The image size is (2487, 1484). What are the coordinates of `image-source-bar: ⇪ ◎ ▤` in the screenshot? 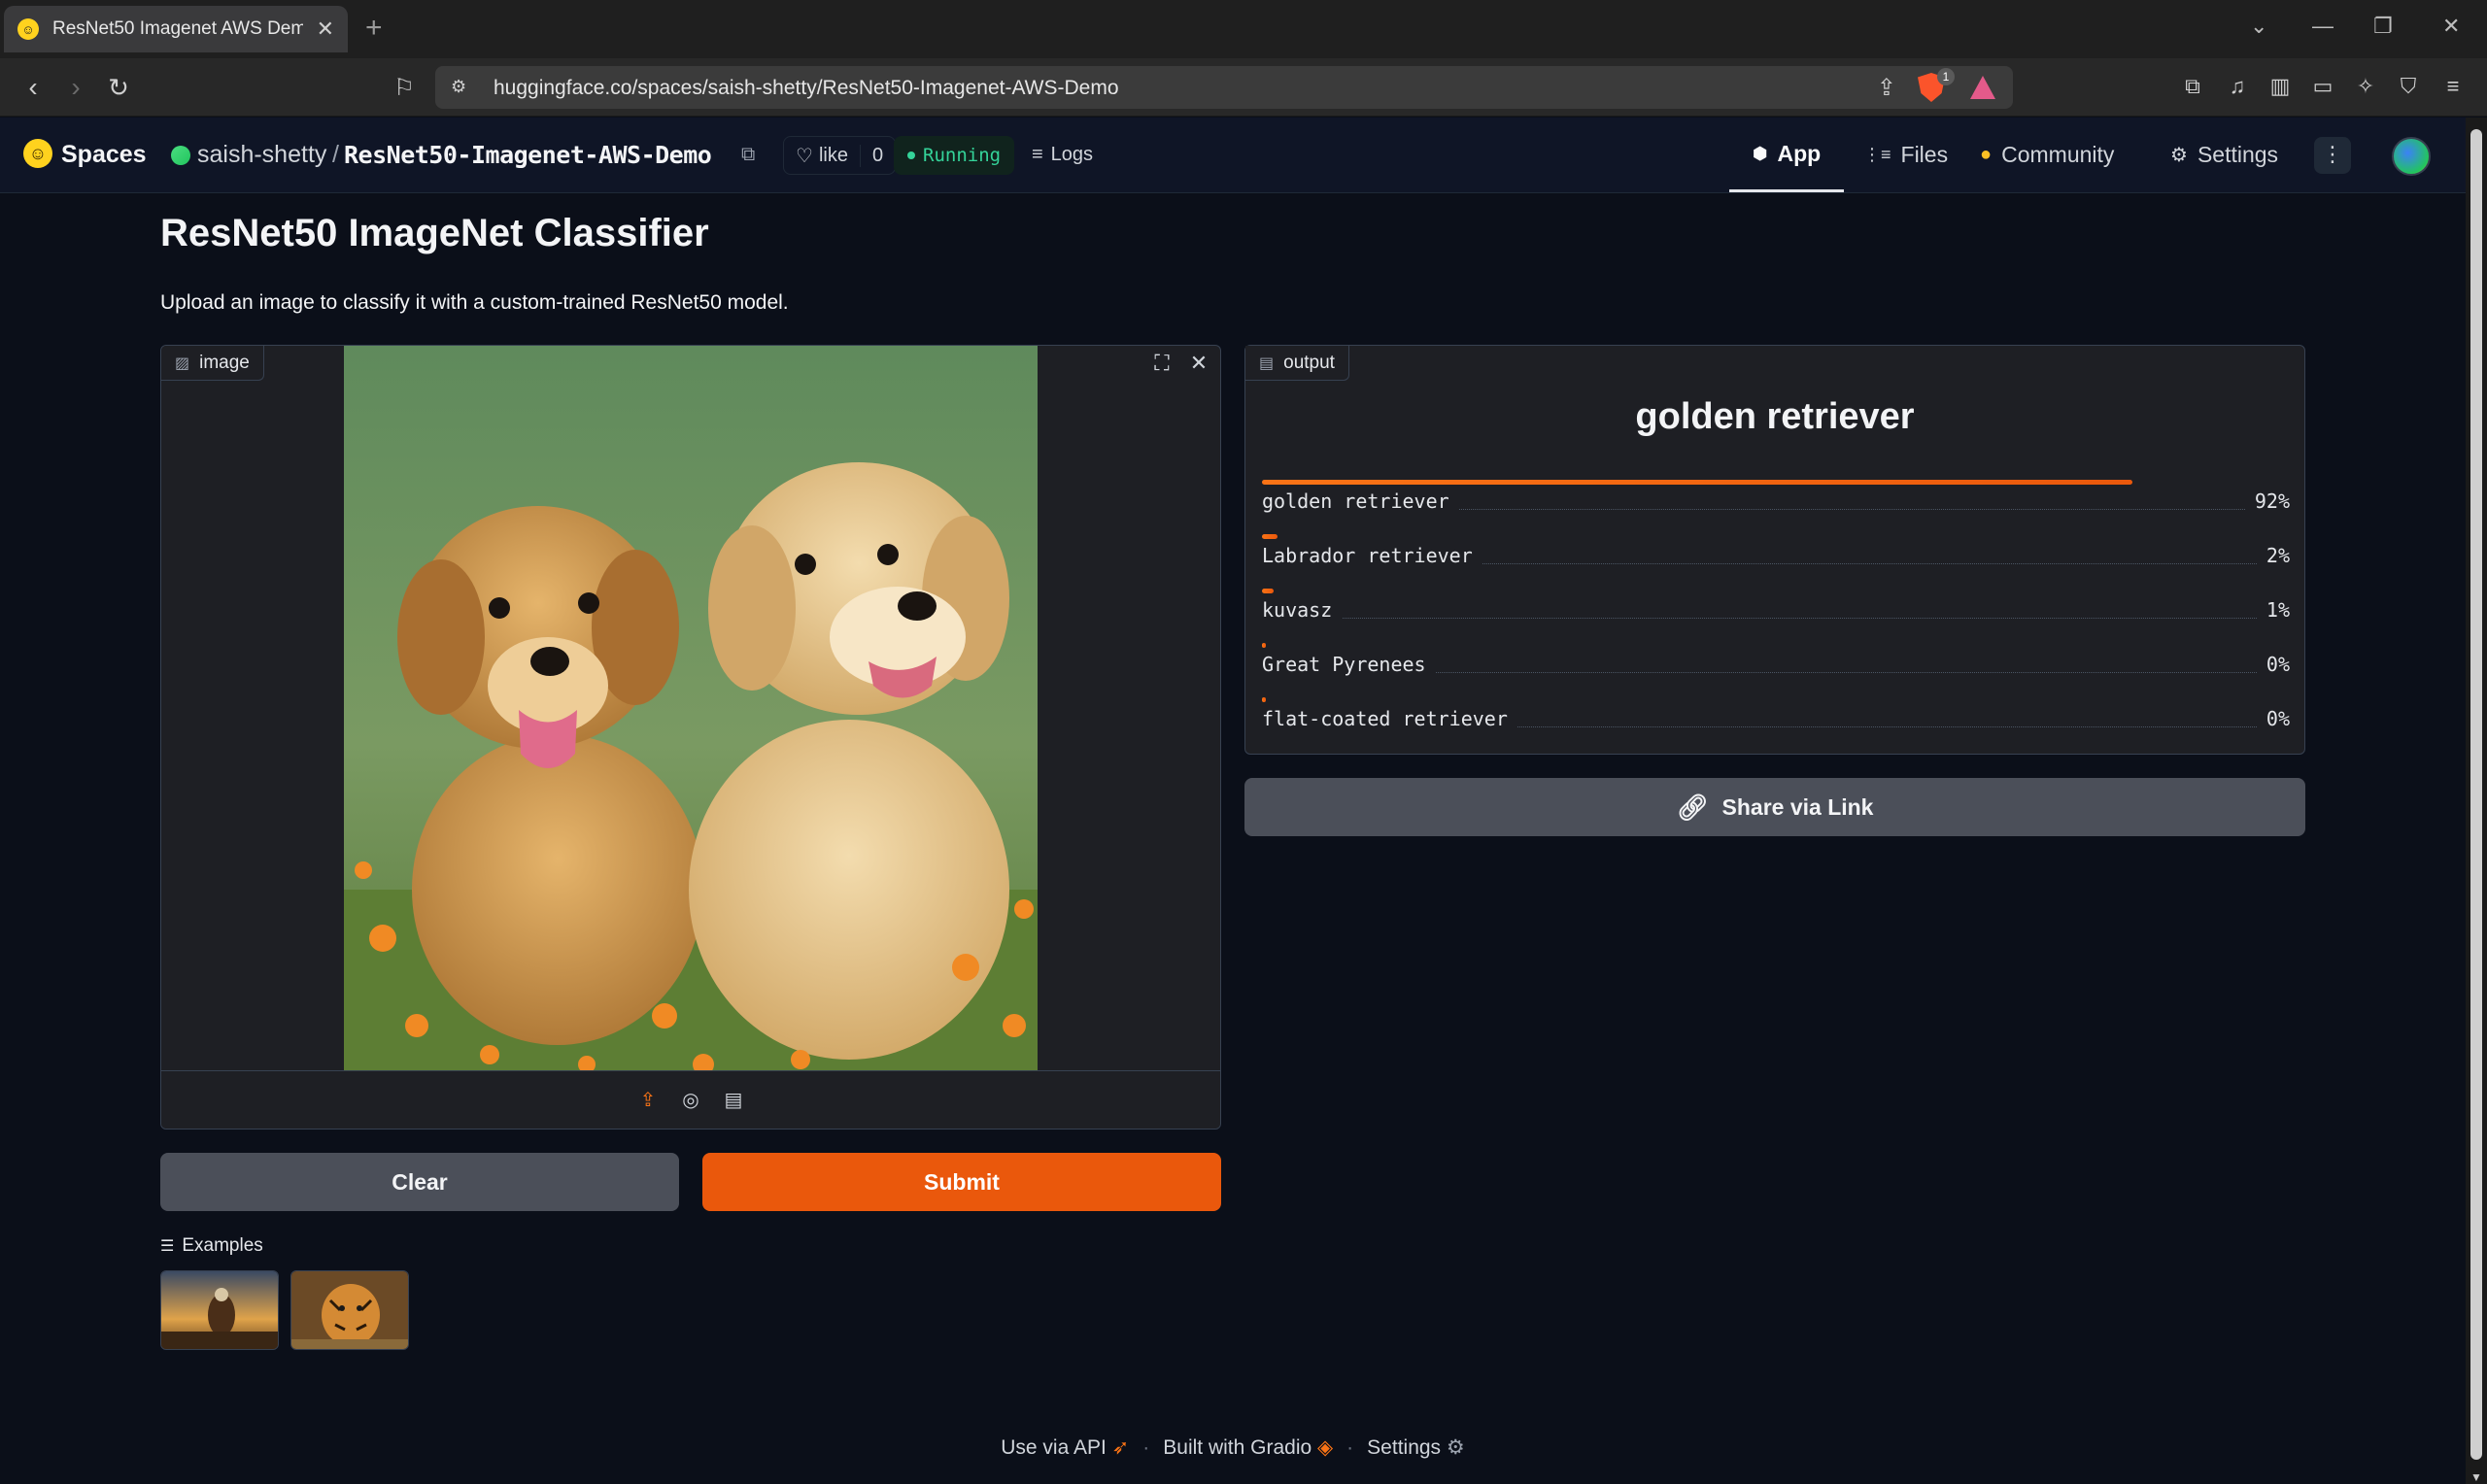 It's located at (690, 1099).